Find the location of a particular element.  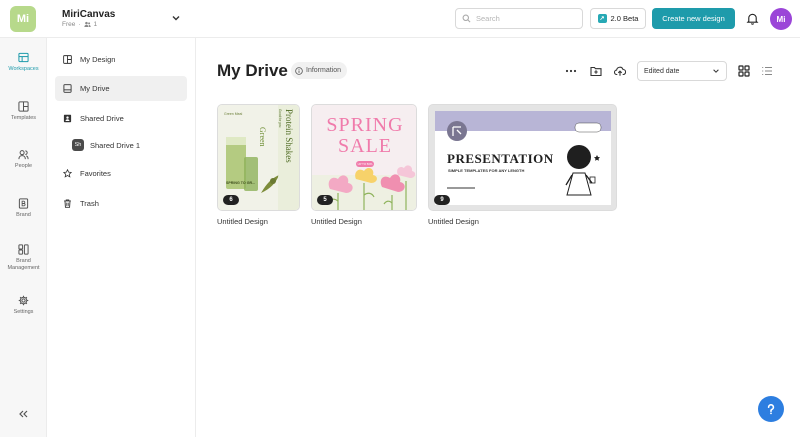

rail-item-people: People is located at coordinates (23, 159).